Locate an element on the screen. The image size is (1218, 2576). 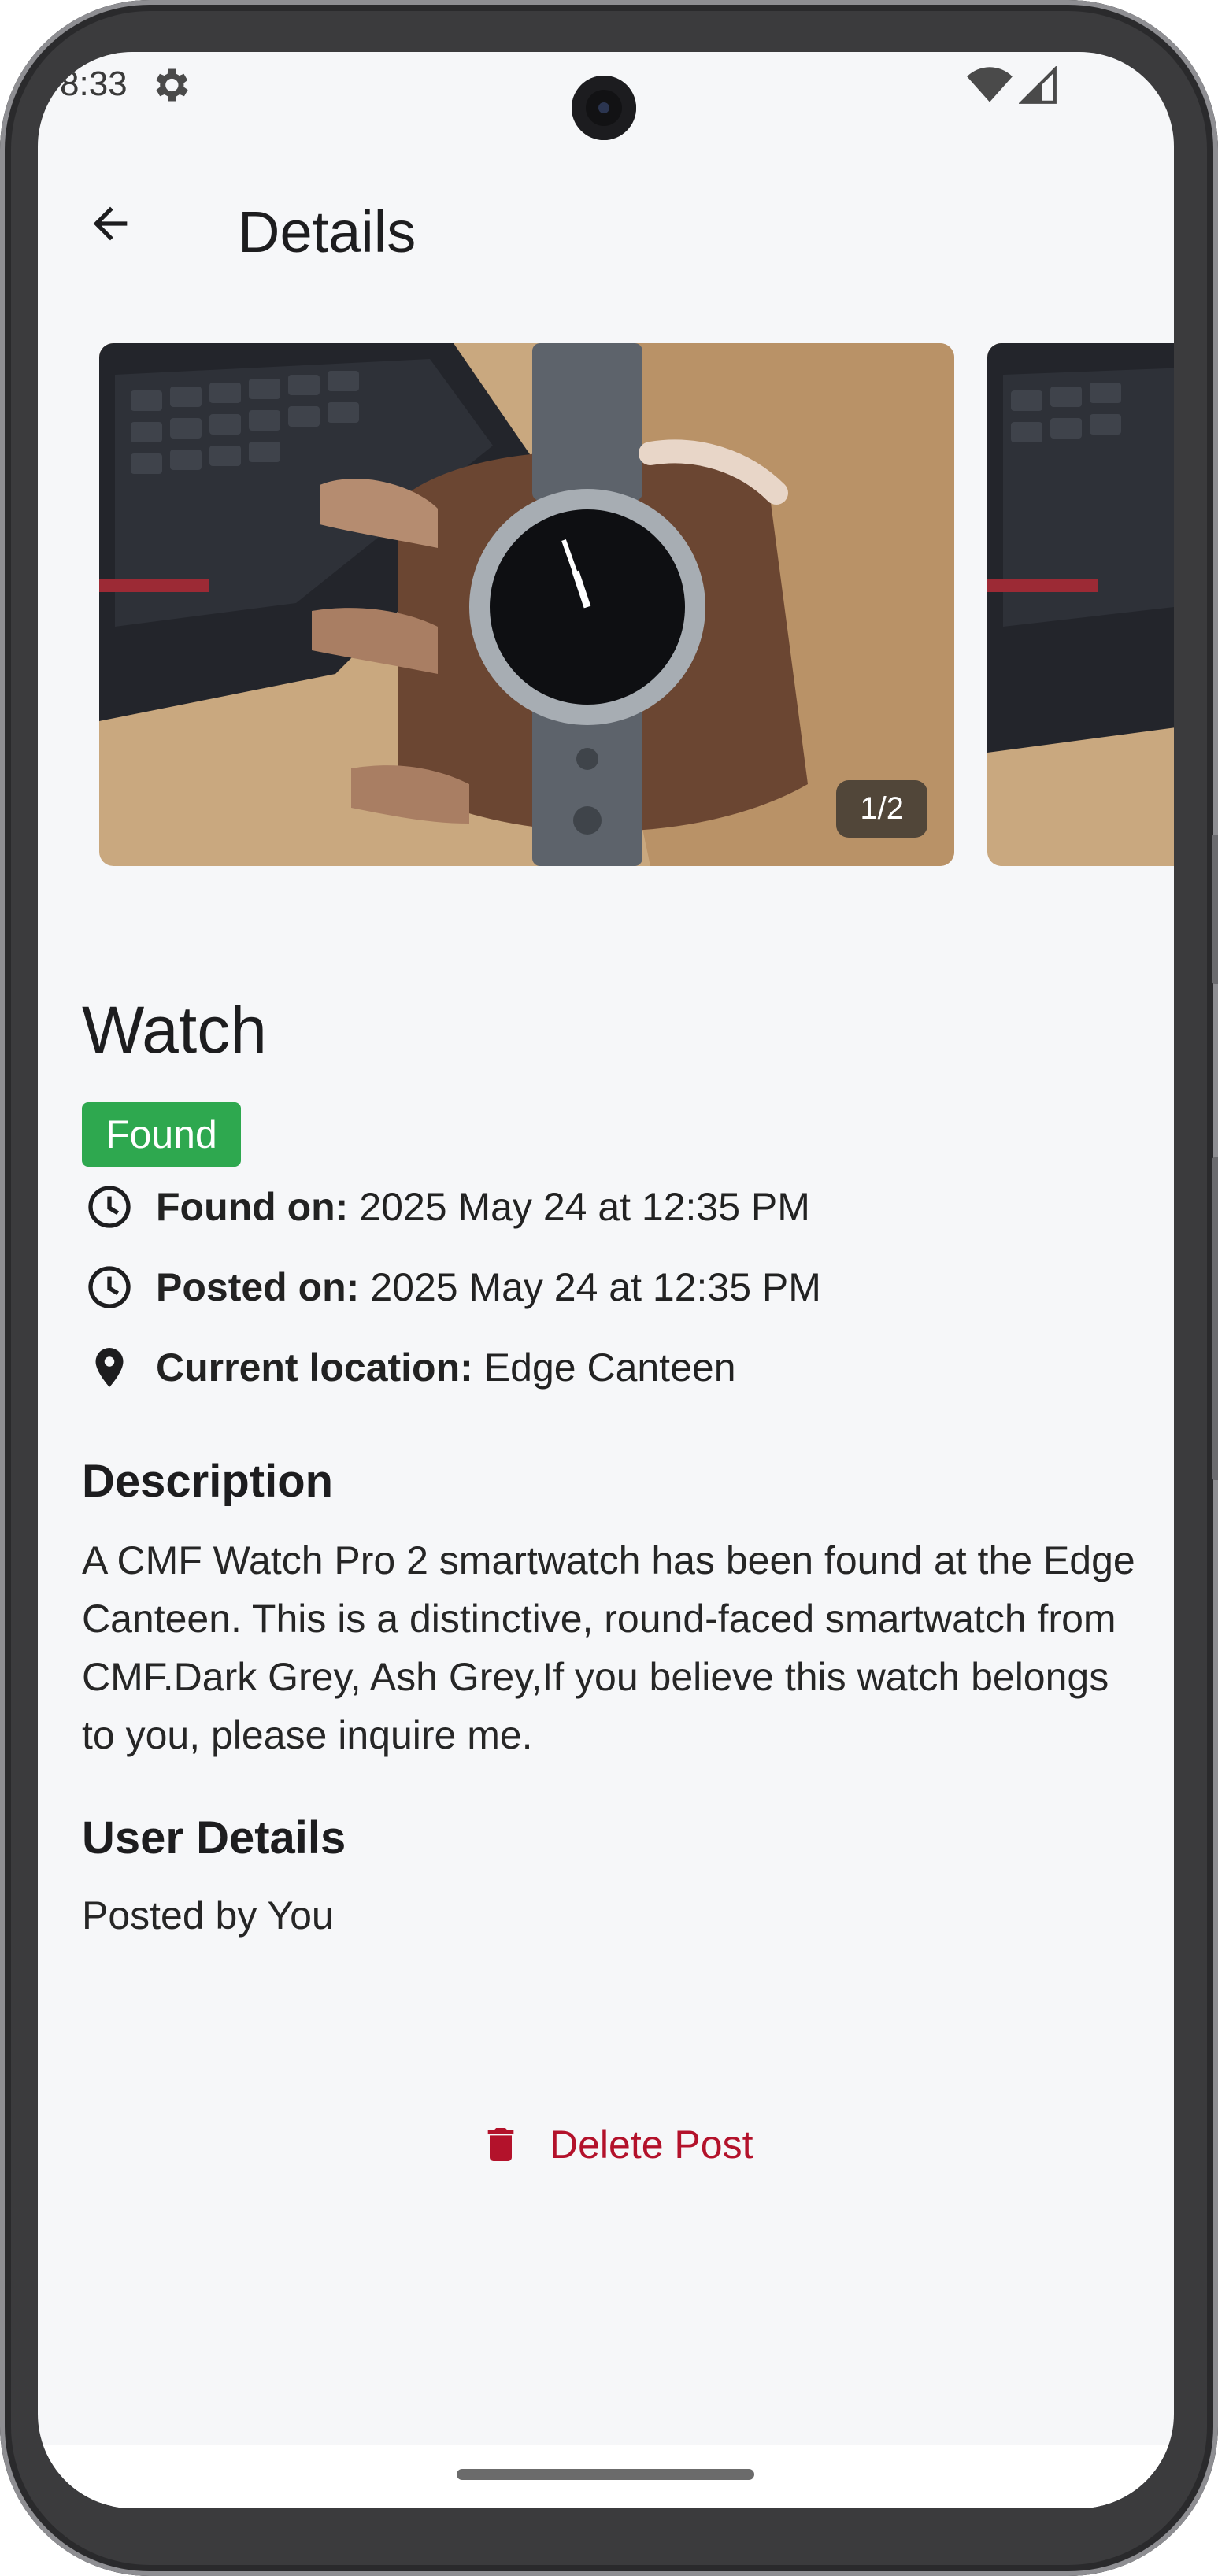
settings-gear-icon is located at coordinates (172, 85).